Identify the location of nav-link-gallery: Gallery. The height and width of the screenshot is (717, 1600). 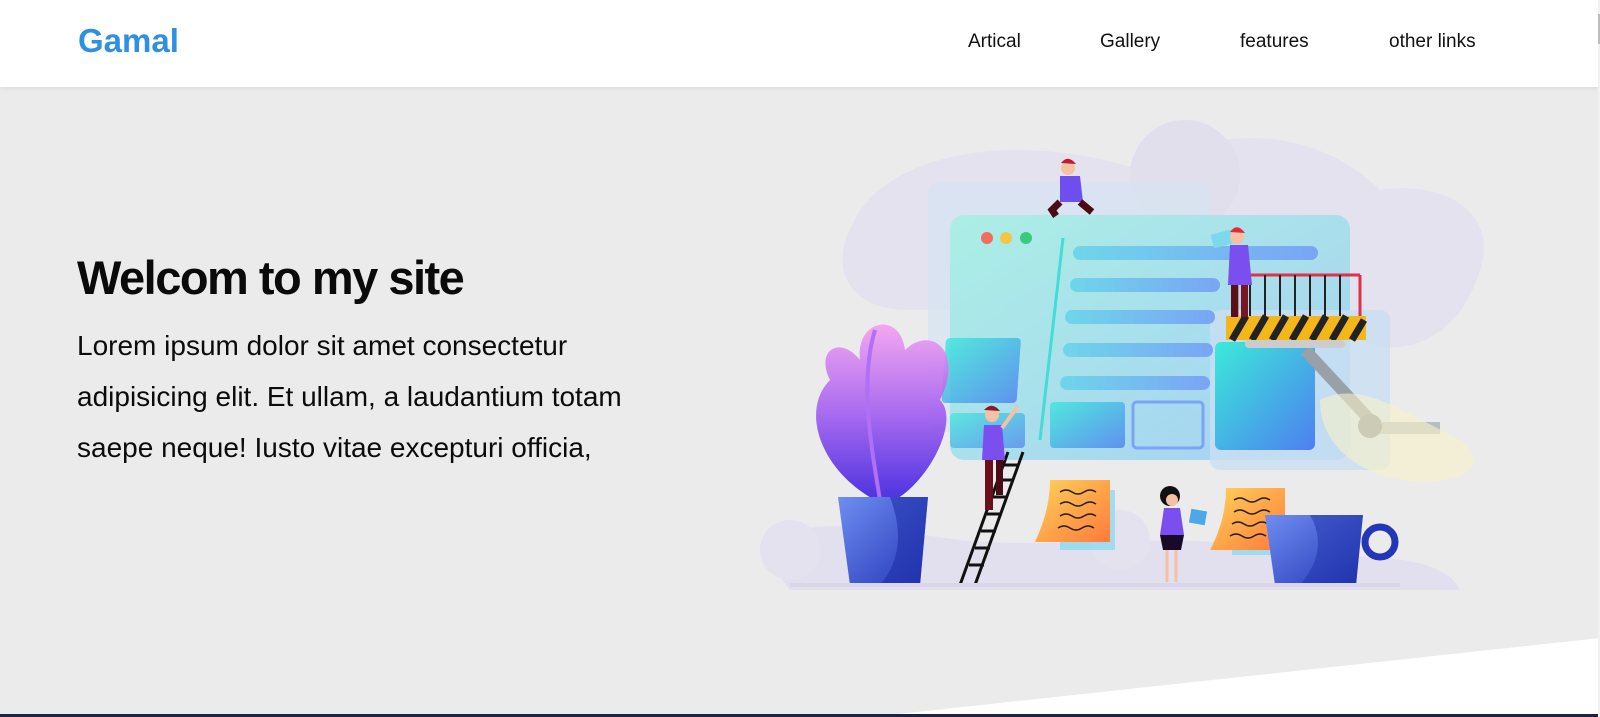
(1130, 42).